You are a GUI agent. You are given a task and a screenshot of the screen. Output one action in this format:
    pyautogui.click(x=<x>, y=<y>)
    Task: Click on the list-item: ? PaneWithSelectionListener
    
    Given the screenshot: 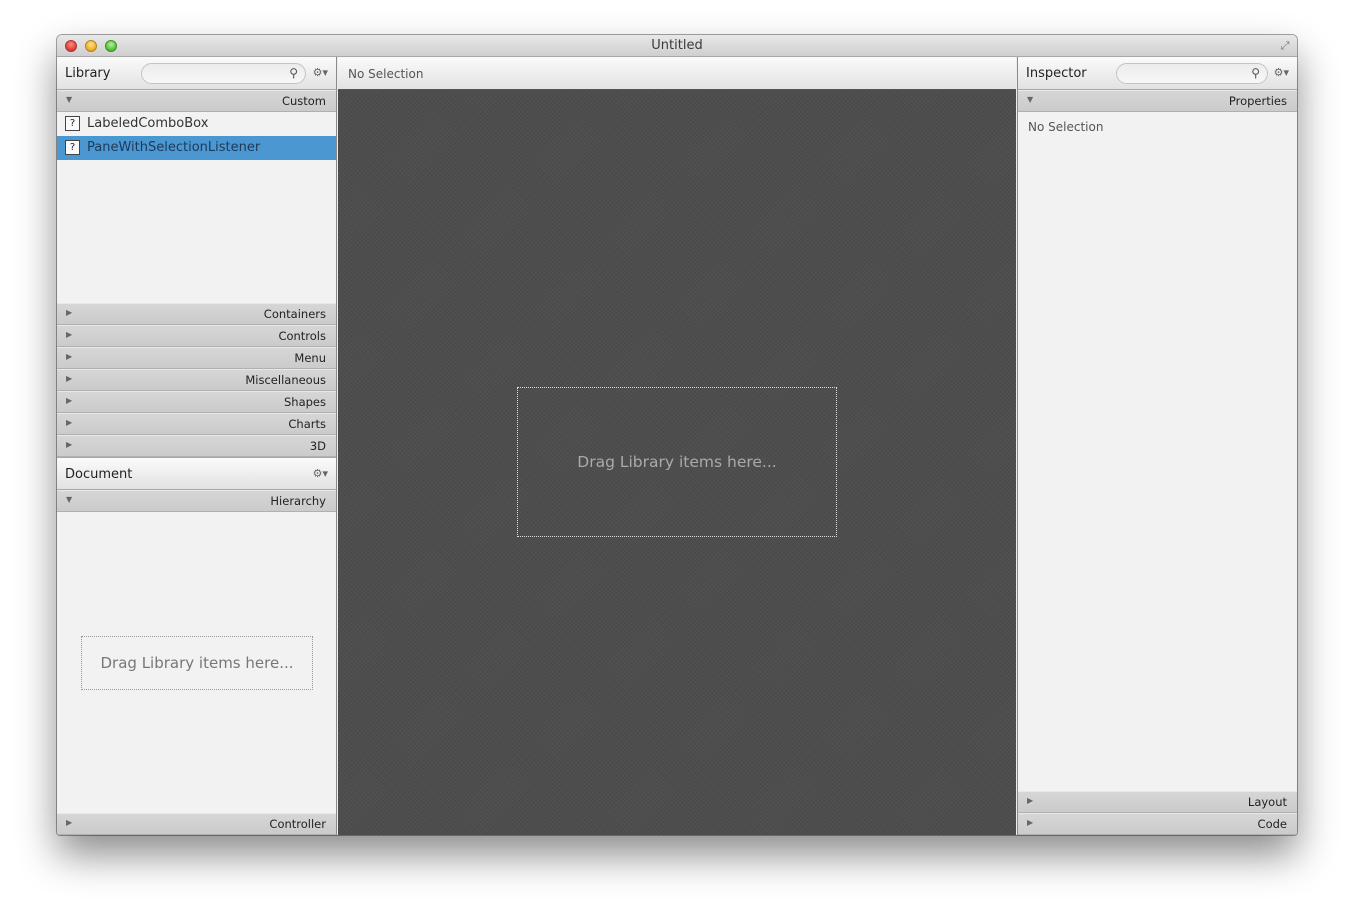 What is the action you would take?
    pyautogui.click(x=196, y=148)
    